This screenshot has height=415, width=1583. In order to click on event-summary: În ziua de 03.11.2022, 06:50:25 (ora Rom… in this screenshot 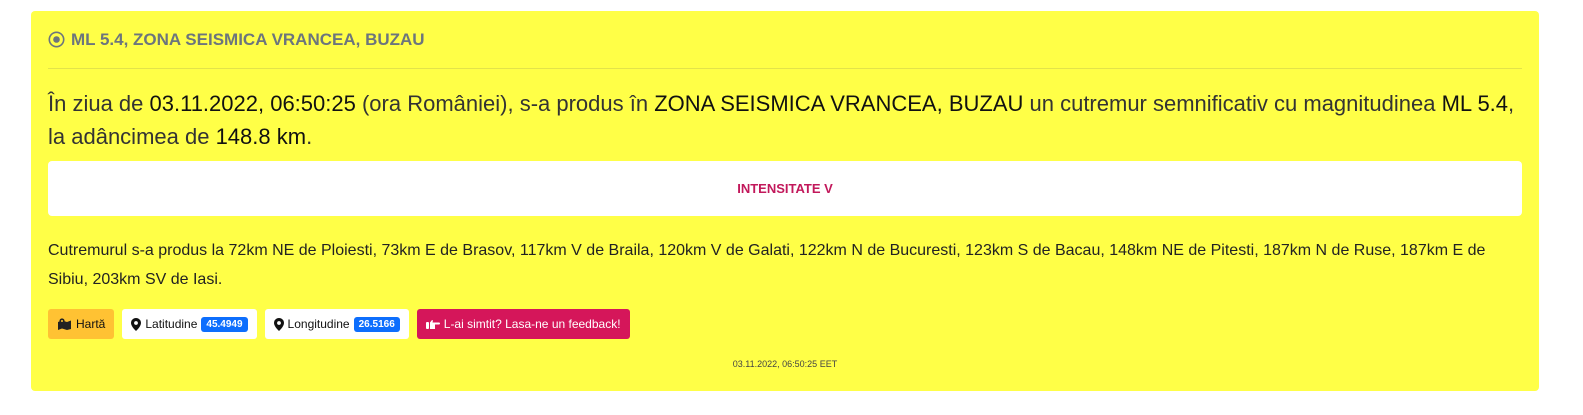, I will do `click(785, 120)`.